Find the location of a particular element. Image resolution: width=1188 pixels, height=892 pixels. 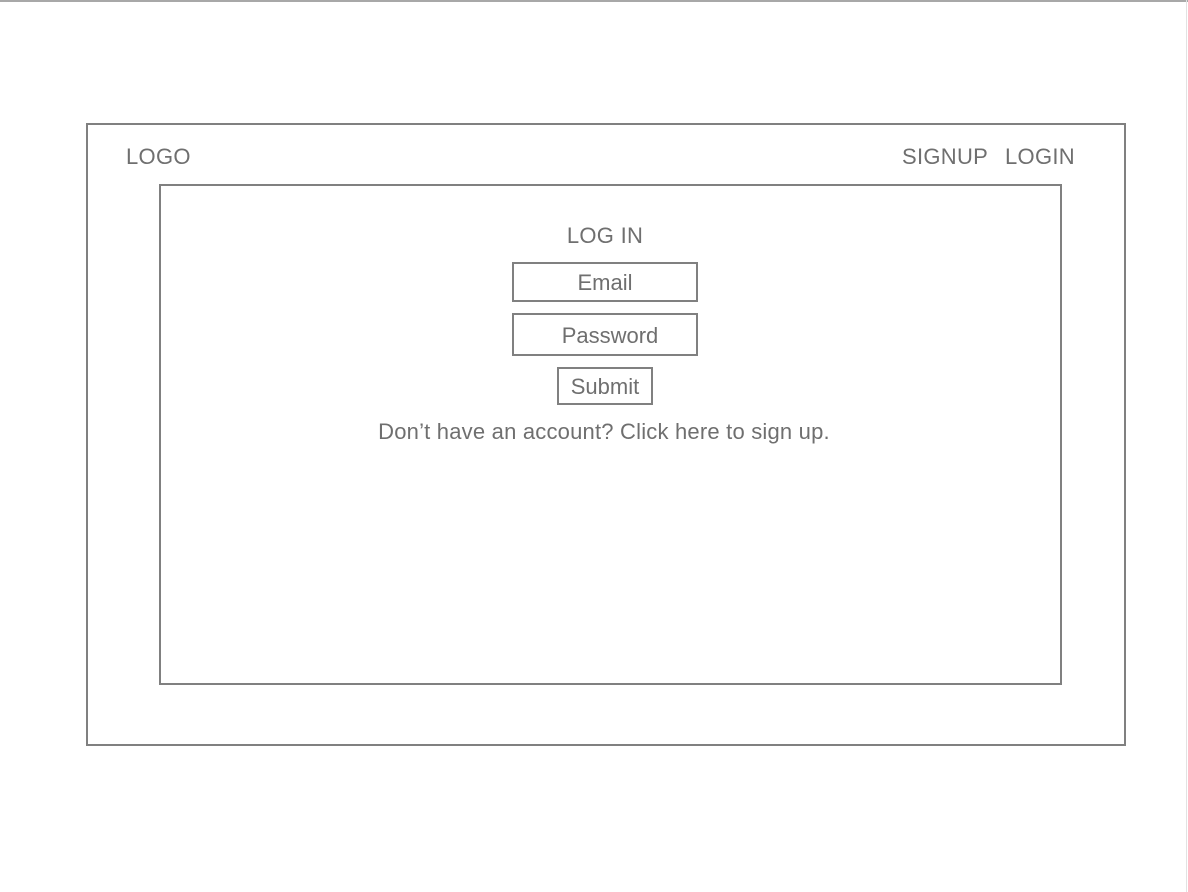

login-title: LOG IN is located at coordinates (605, 235).